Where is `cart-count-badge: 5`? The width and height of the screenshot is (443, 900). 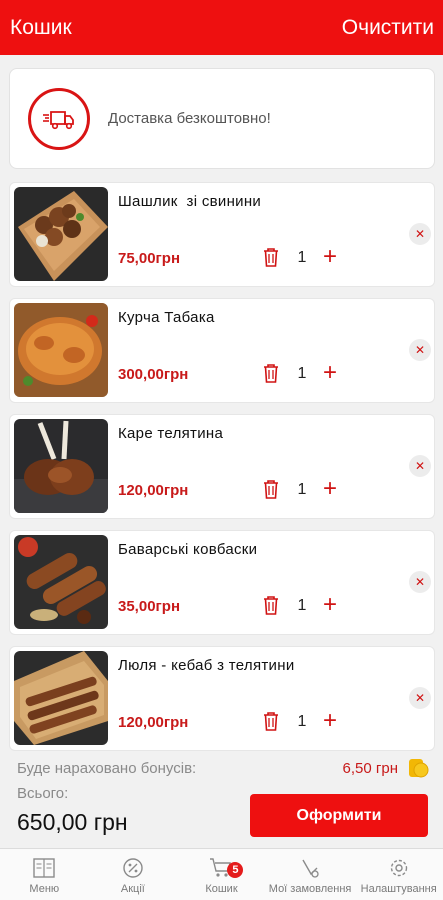 cart-count-badge: 5 is located at coordinates (235, 870).